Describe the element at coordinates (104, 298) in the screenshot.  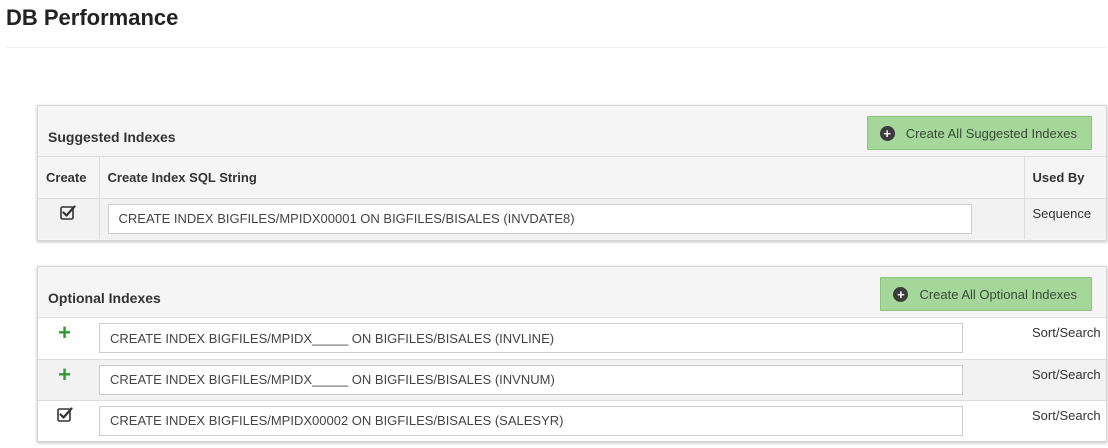
I see `optional-panel-title: Optional Indexes` at that location.